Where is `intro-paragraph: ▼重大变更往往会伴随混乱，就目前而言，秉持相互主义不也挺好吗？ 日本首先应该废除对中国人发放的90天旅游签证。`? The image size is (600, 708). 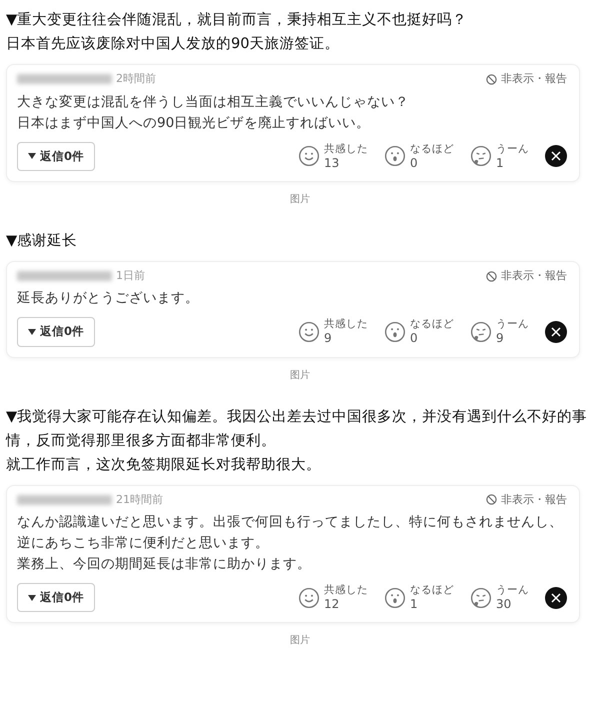
intro-paragraph: ▼重大变更往往会伴随混乱，就目前而言，秉持相互主义不也挺好吗？ 日本首先应该废除对中国人发放的90天旅游签证。 is located at coordinates (237, 32).